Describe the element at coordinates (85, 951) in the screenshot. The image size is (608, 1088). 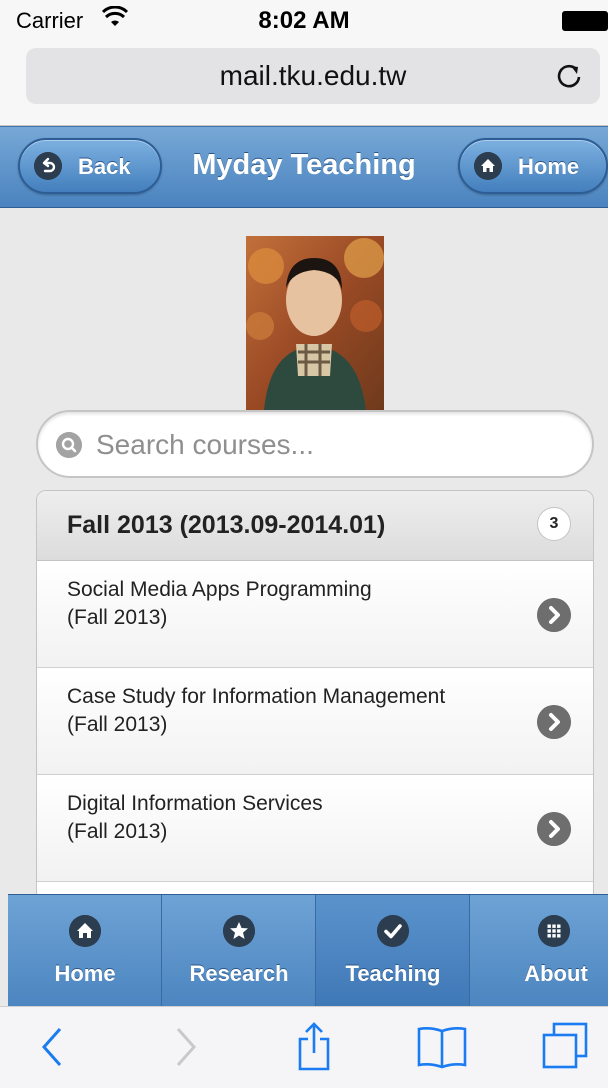
I see `nav-home: Home` at that location.